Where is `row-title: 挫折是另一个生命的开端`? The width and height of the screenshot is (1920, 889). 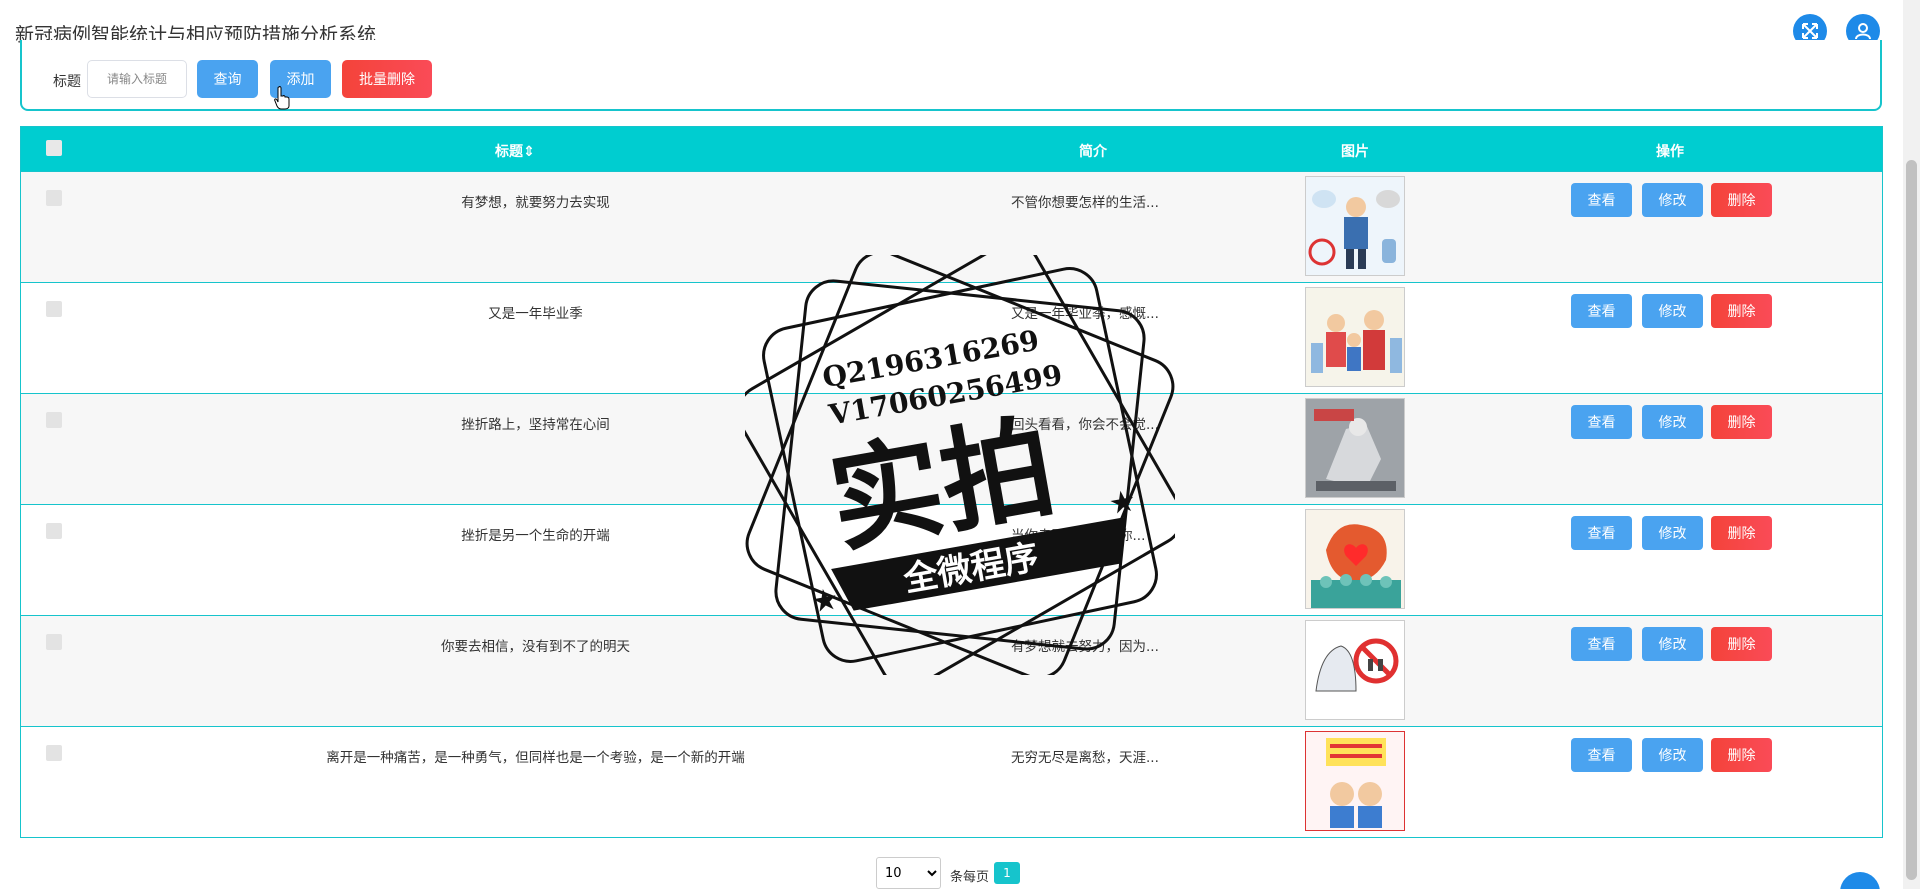 row-title: 挫折是另一个生命的开端 is located at coordinates (535, 536).